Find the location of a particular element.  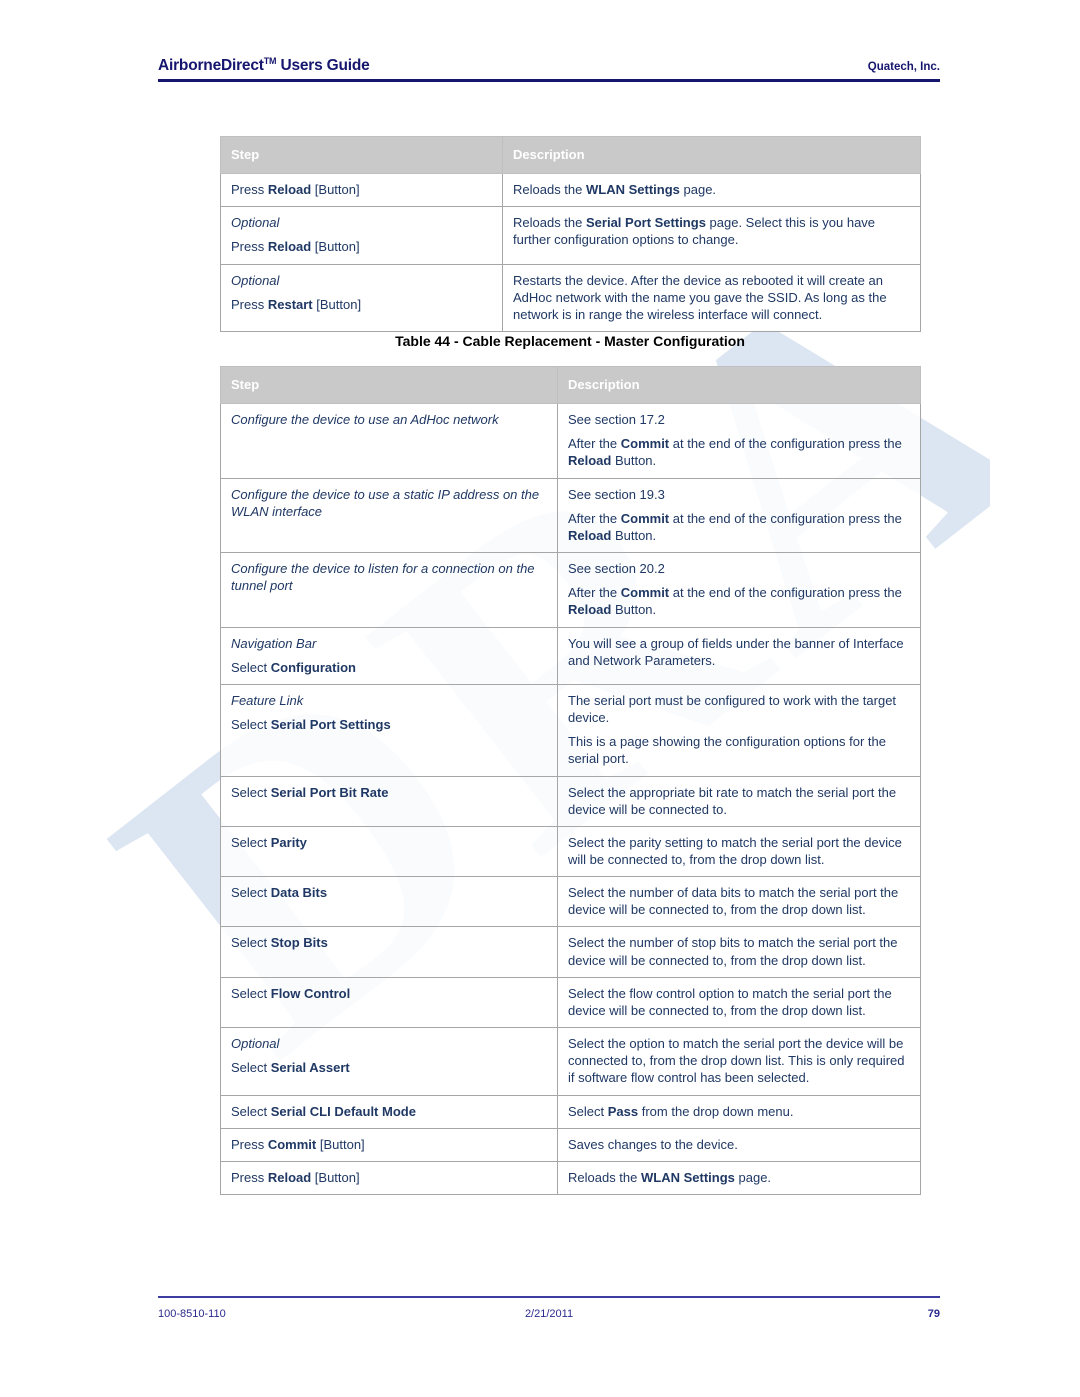

footer-document-number: 100-8510-110 is located at coordinates (192, 1313).